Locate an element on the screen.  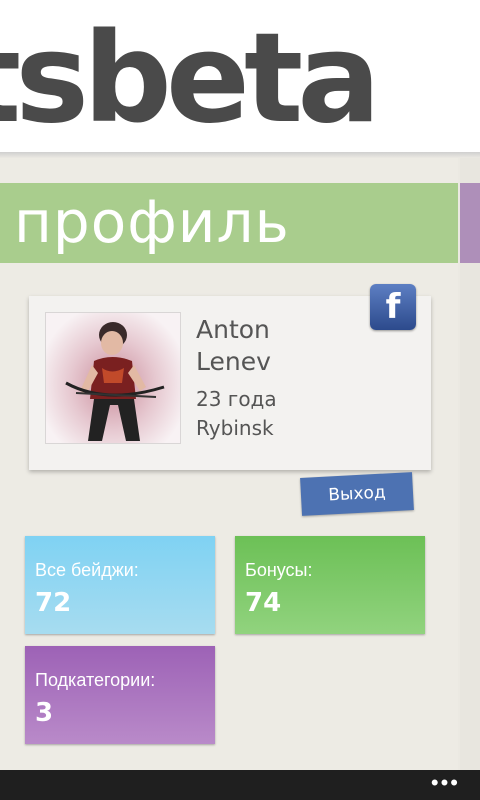
section-header: профиль is located at coordinates (229, 223).